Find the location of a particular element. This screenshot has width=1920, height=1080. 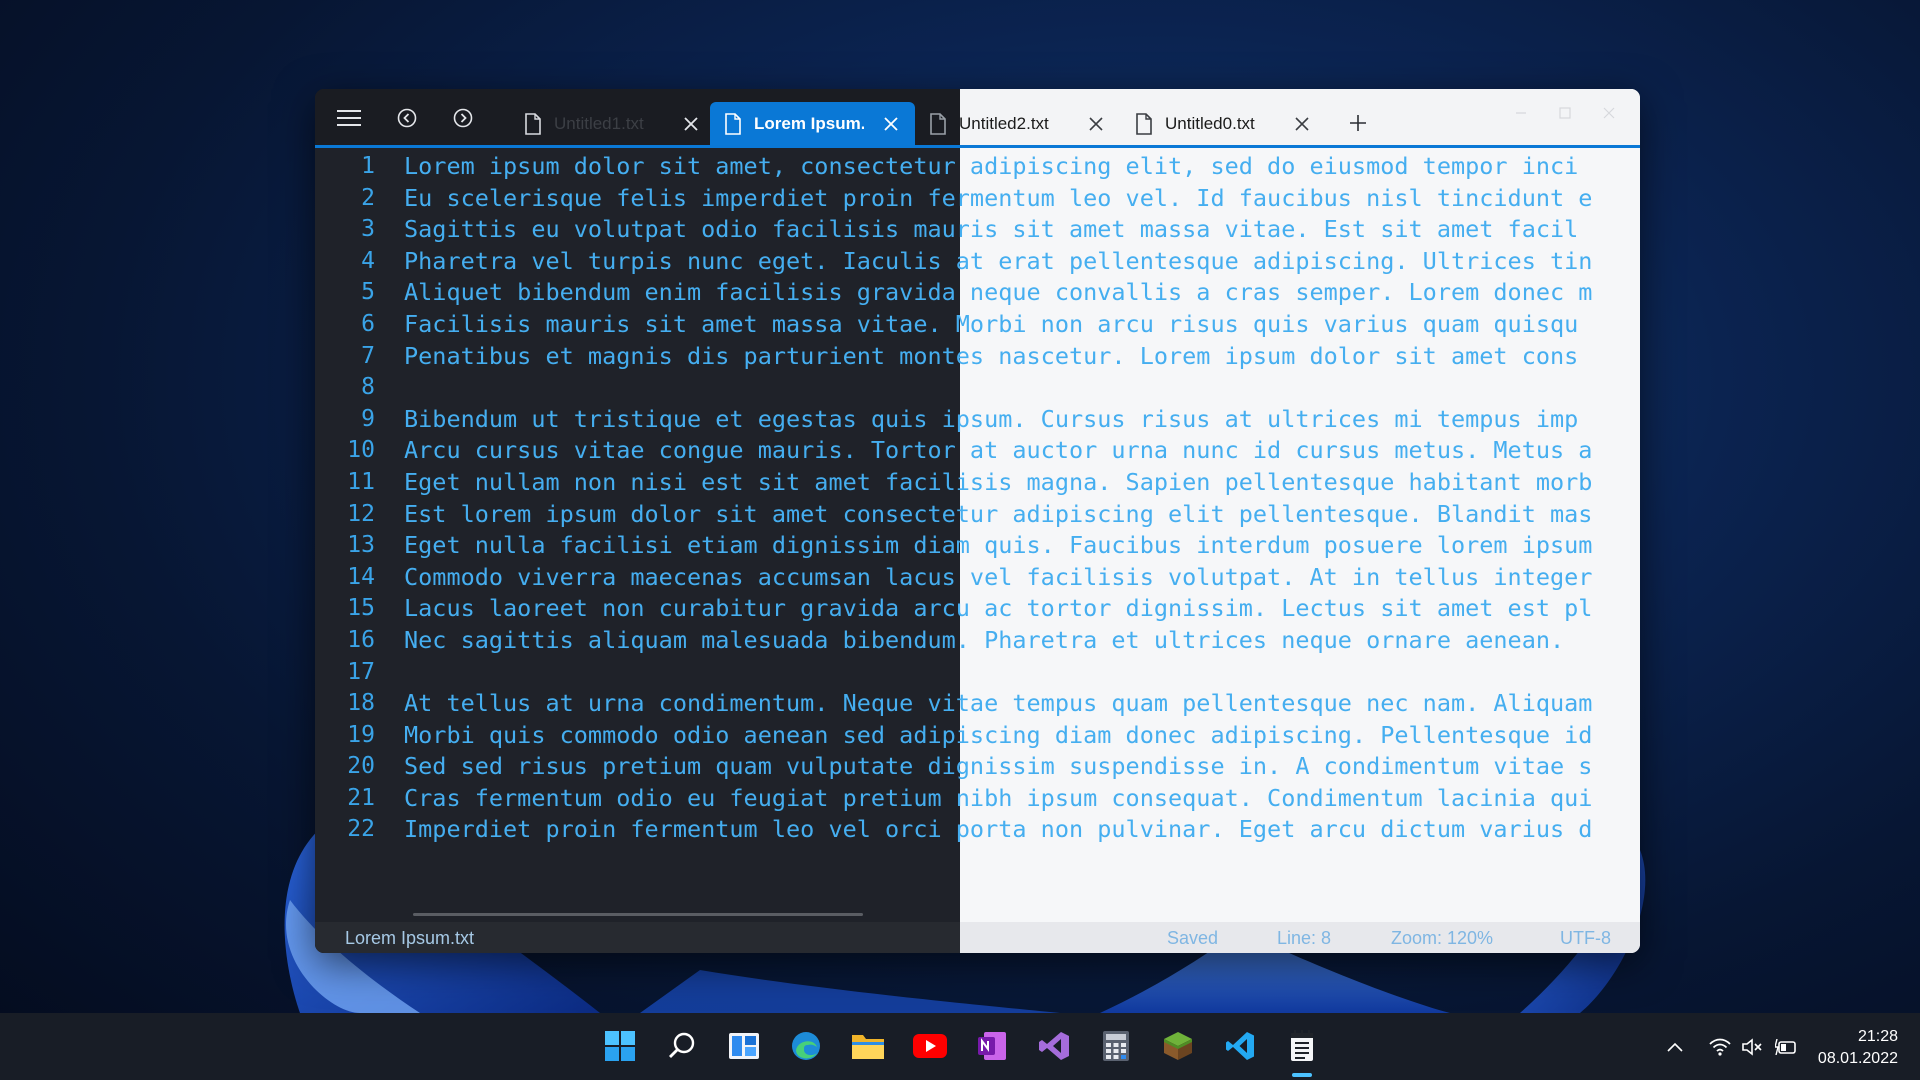

line-number: 4 is located at coordinates (368, 260).